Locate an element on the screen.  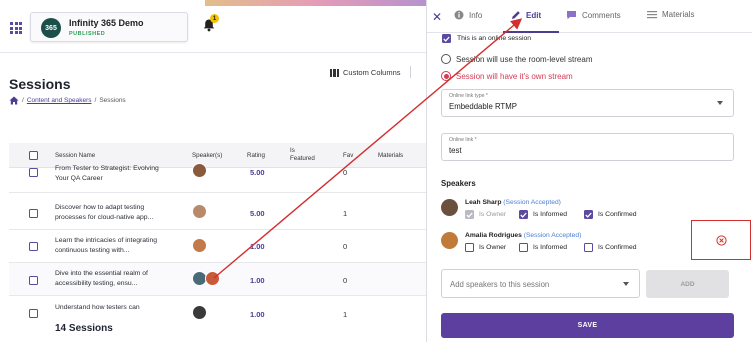
custom-columns-button: Custom Columns is located at coordinates (365, 72).